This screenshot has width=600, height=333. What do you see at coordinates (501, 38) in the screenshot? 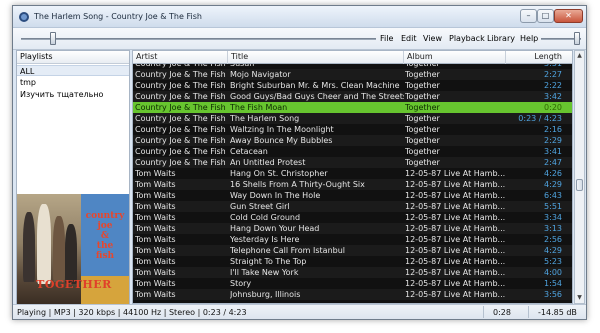
I see `menu-library: Library` at bounding box center [501, 38].